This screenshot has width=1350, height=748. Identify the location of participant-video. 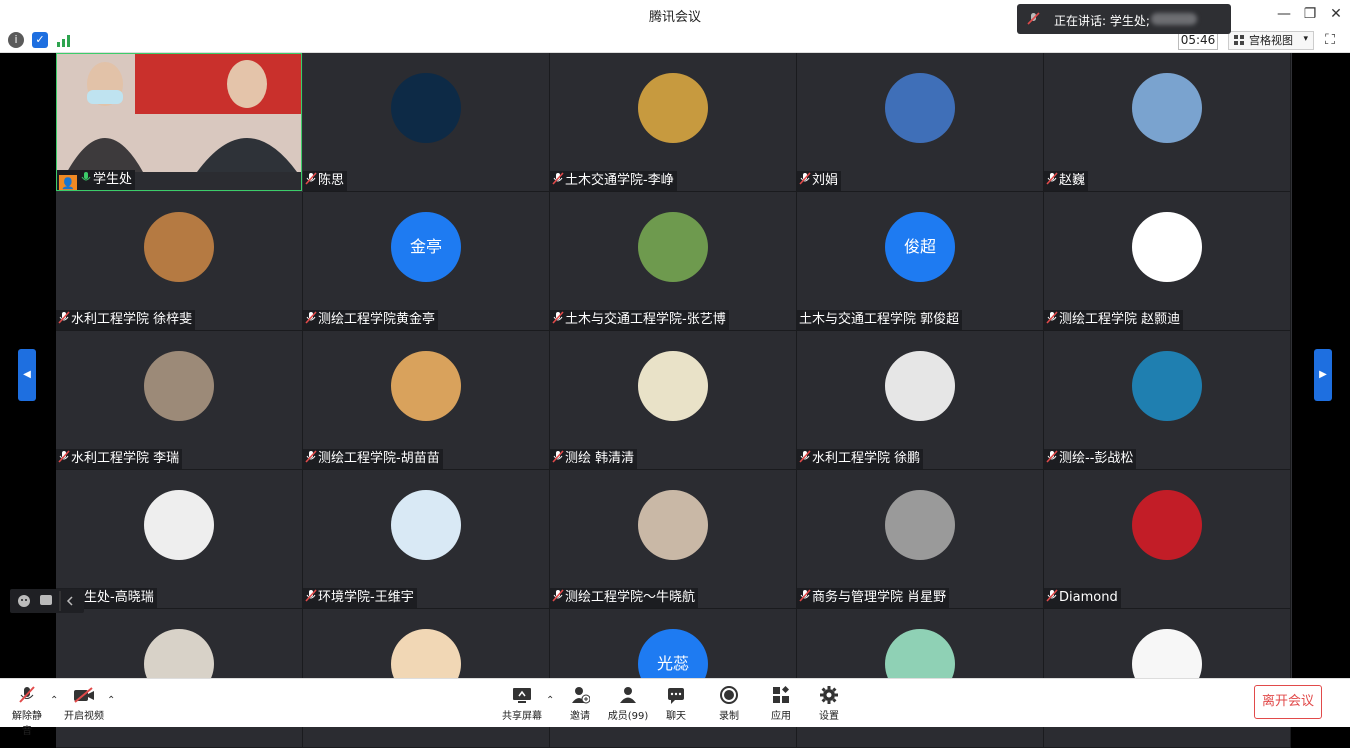
(179, 113).